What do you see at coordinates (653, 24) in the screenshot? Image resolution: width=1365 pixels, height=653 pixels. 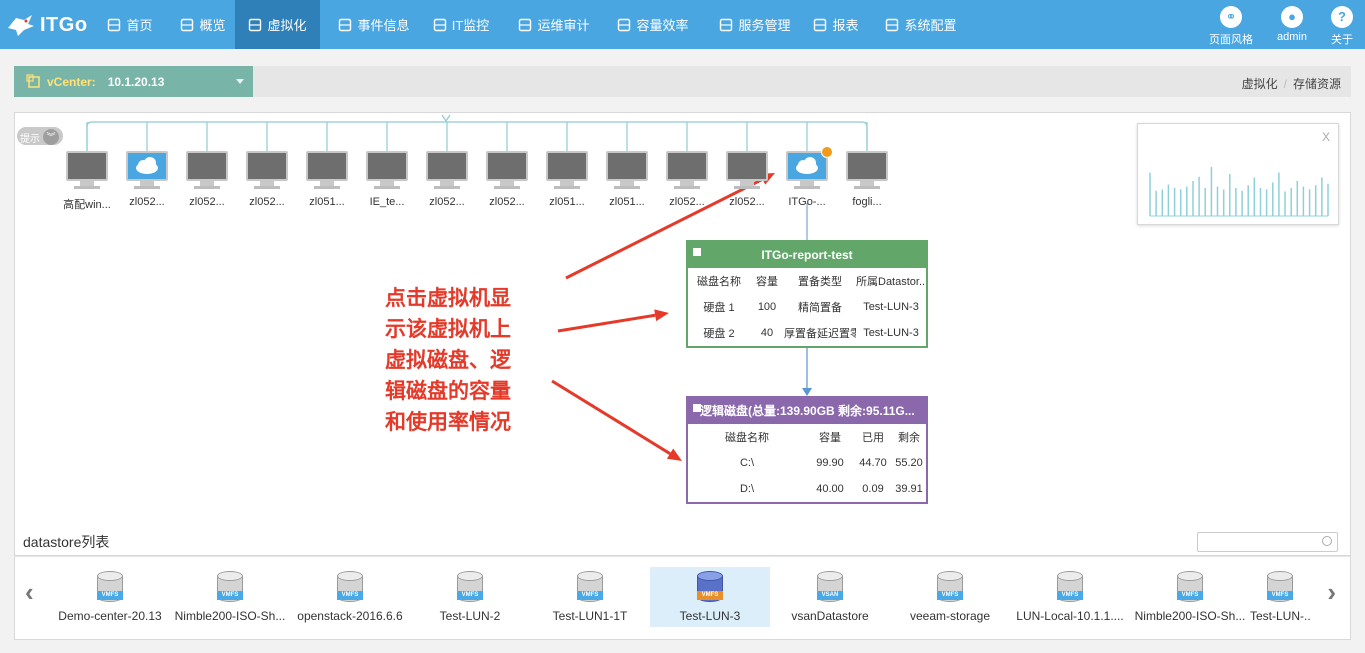 I see `nav-item-6: 容量效率` at bounding box center [653, 24].